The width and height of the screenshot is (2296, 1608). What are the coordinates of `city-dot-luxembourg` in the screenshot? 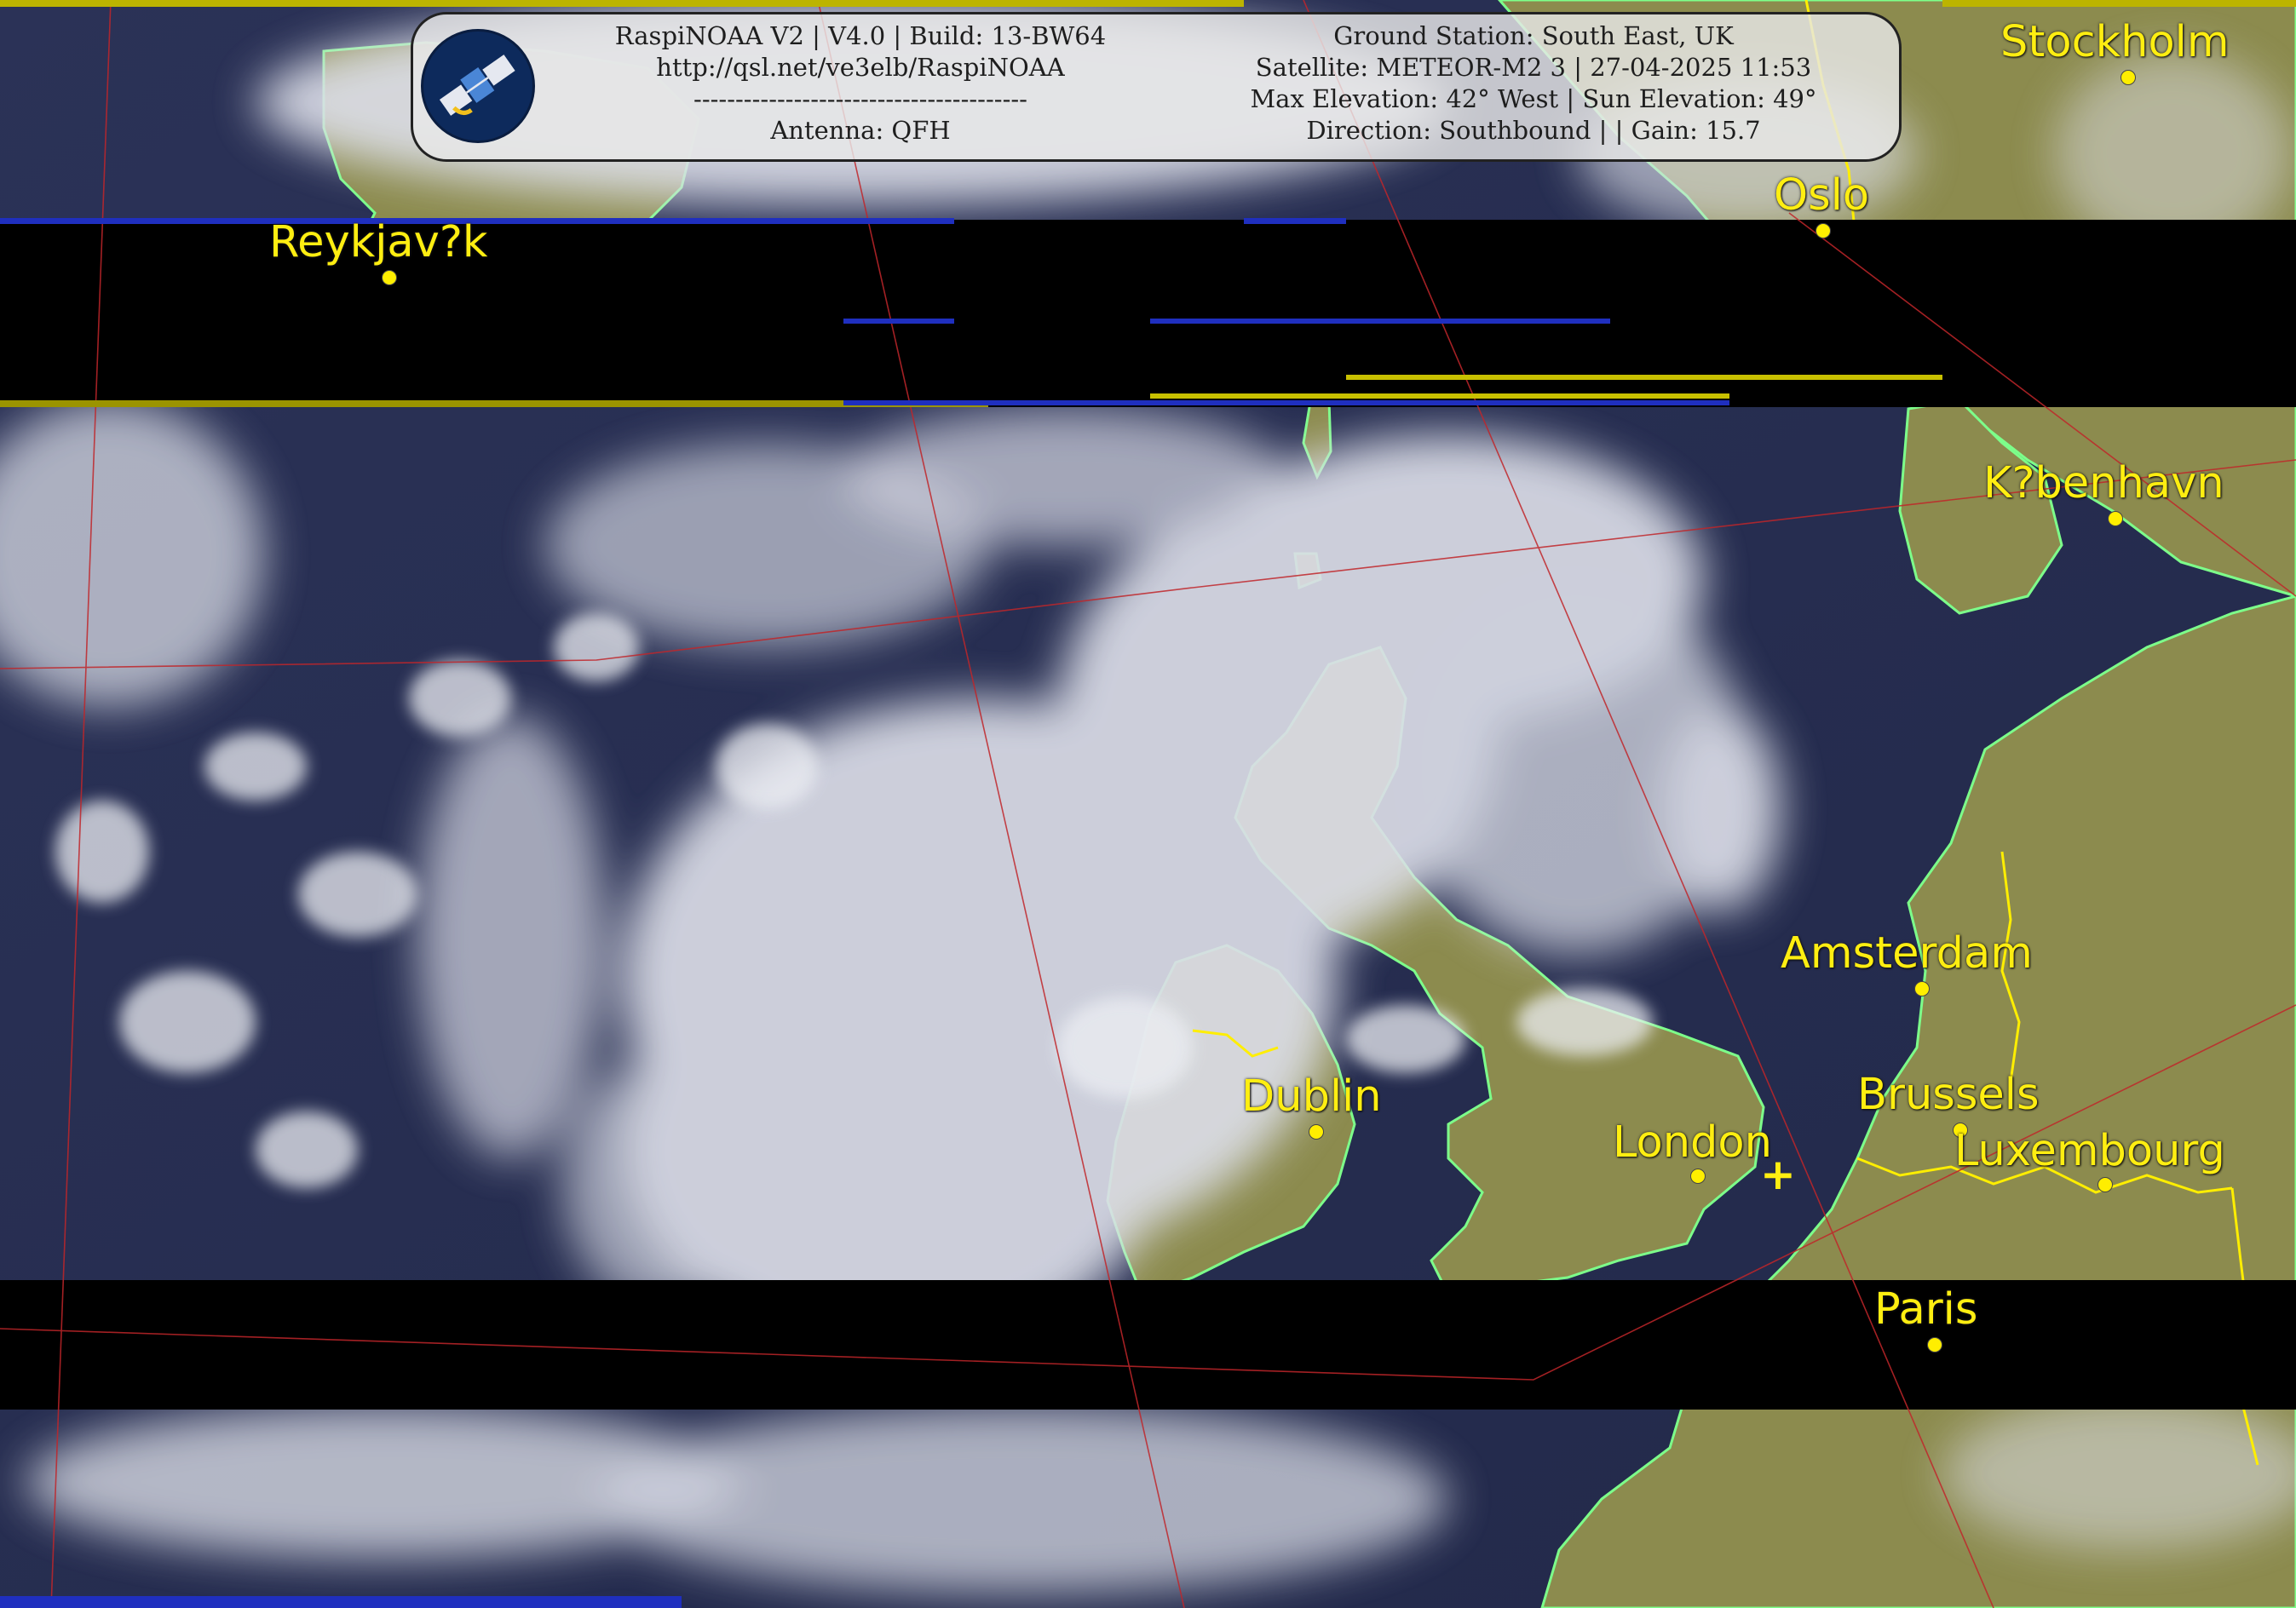 It's located at (2105, 1184).